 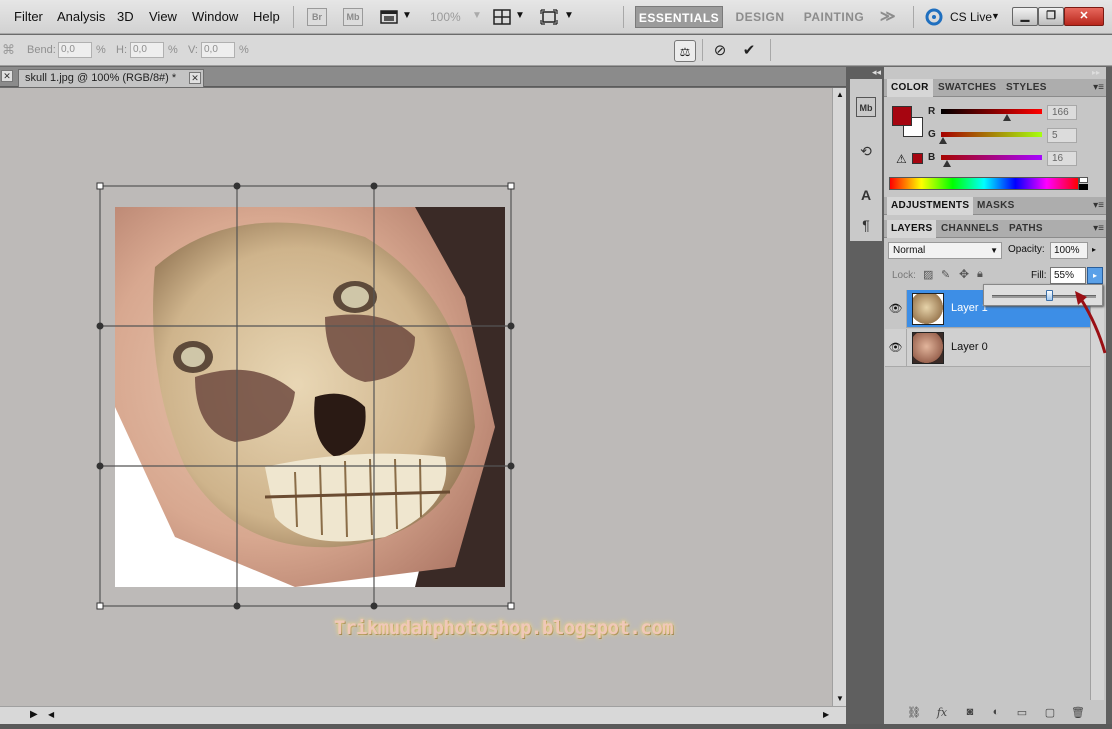 What do you see at coordinates (902, 116) in the screenshot?
I see `foreground-color-swatch` at bounding box center [902, 116].